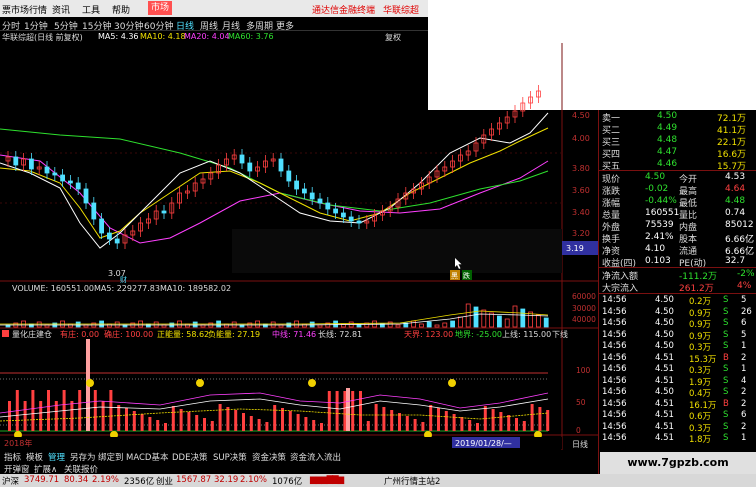 This screenshot has width=756, height=487. What do you see at coordinates (744, 357) in the screenshot?
I see `tick-count: 2` at bounding box center [744, 357].